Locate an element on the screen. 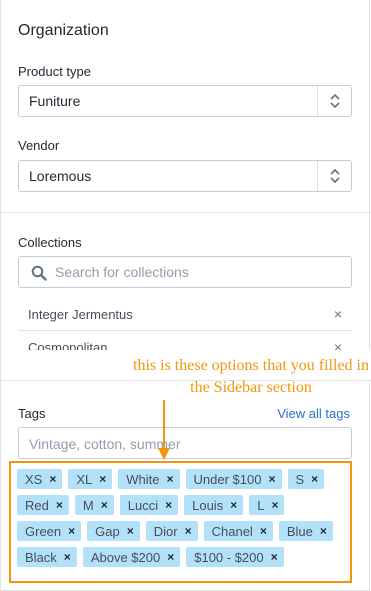 The image size is (371, 591). tag-label: Above $200 is located at coordinates (125, 557).